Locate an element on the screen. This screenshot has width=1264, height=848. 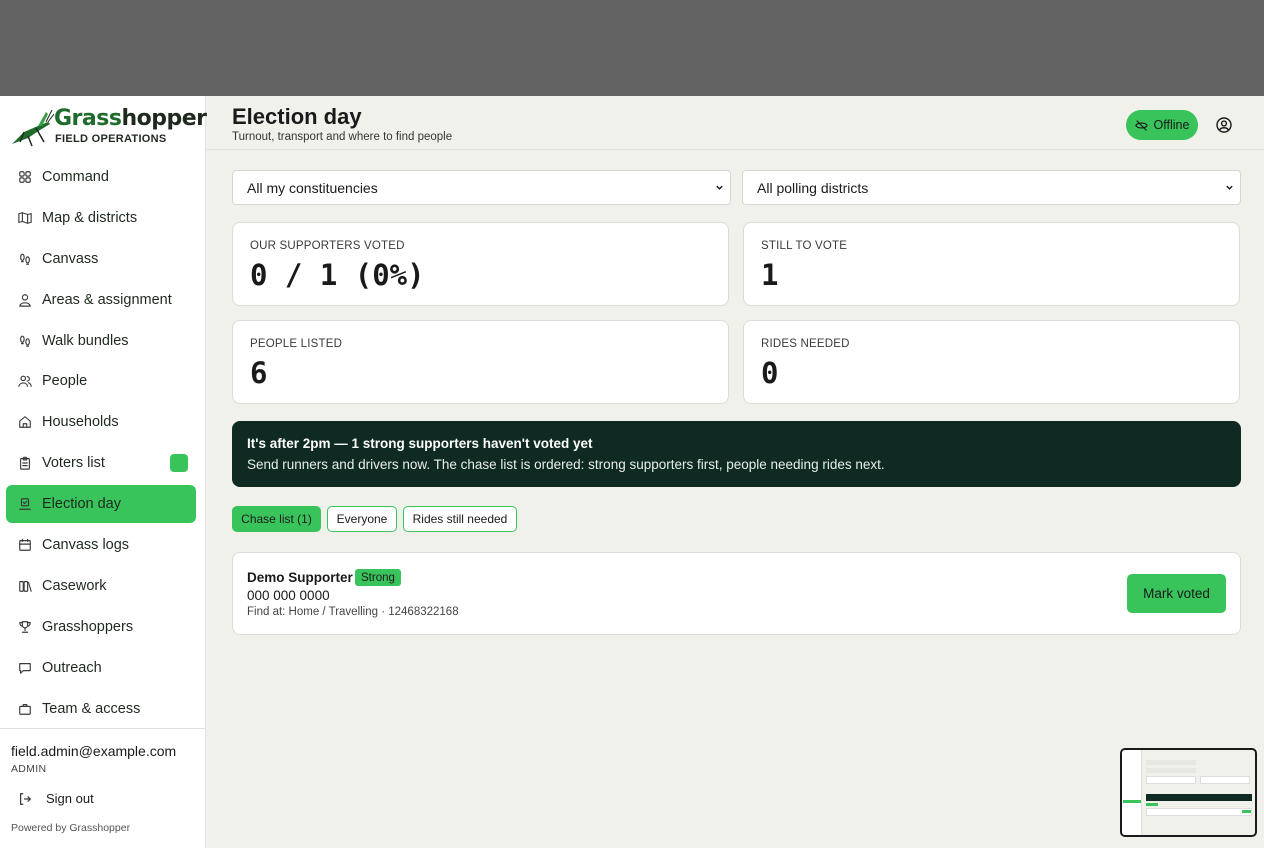
brand-logo: Grasshopper FIELD OPERATIONS is located at coordinates (108, 126).